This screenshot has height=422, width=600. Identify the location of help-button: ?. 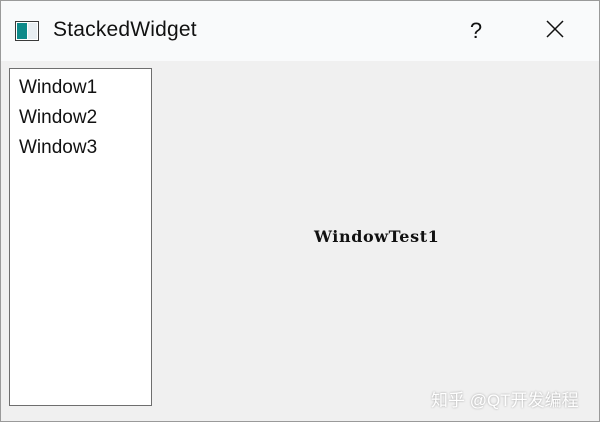
(476, 31).